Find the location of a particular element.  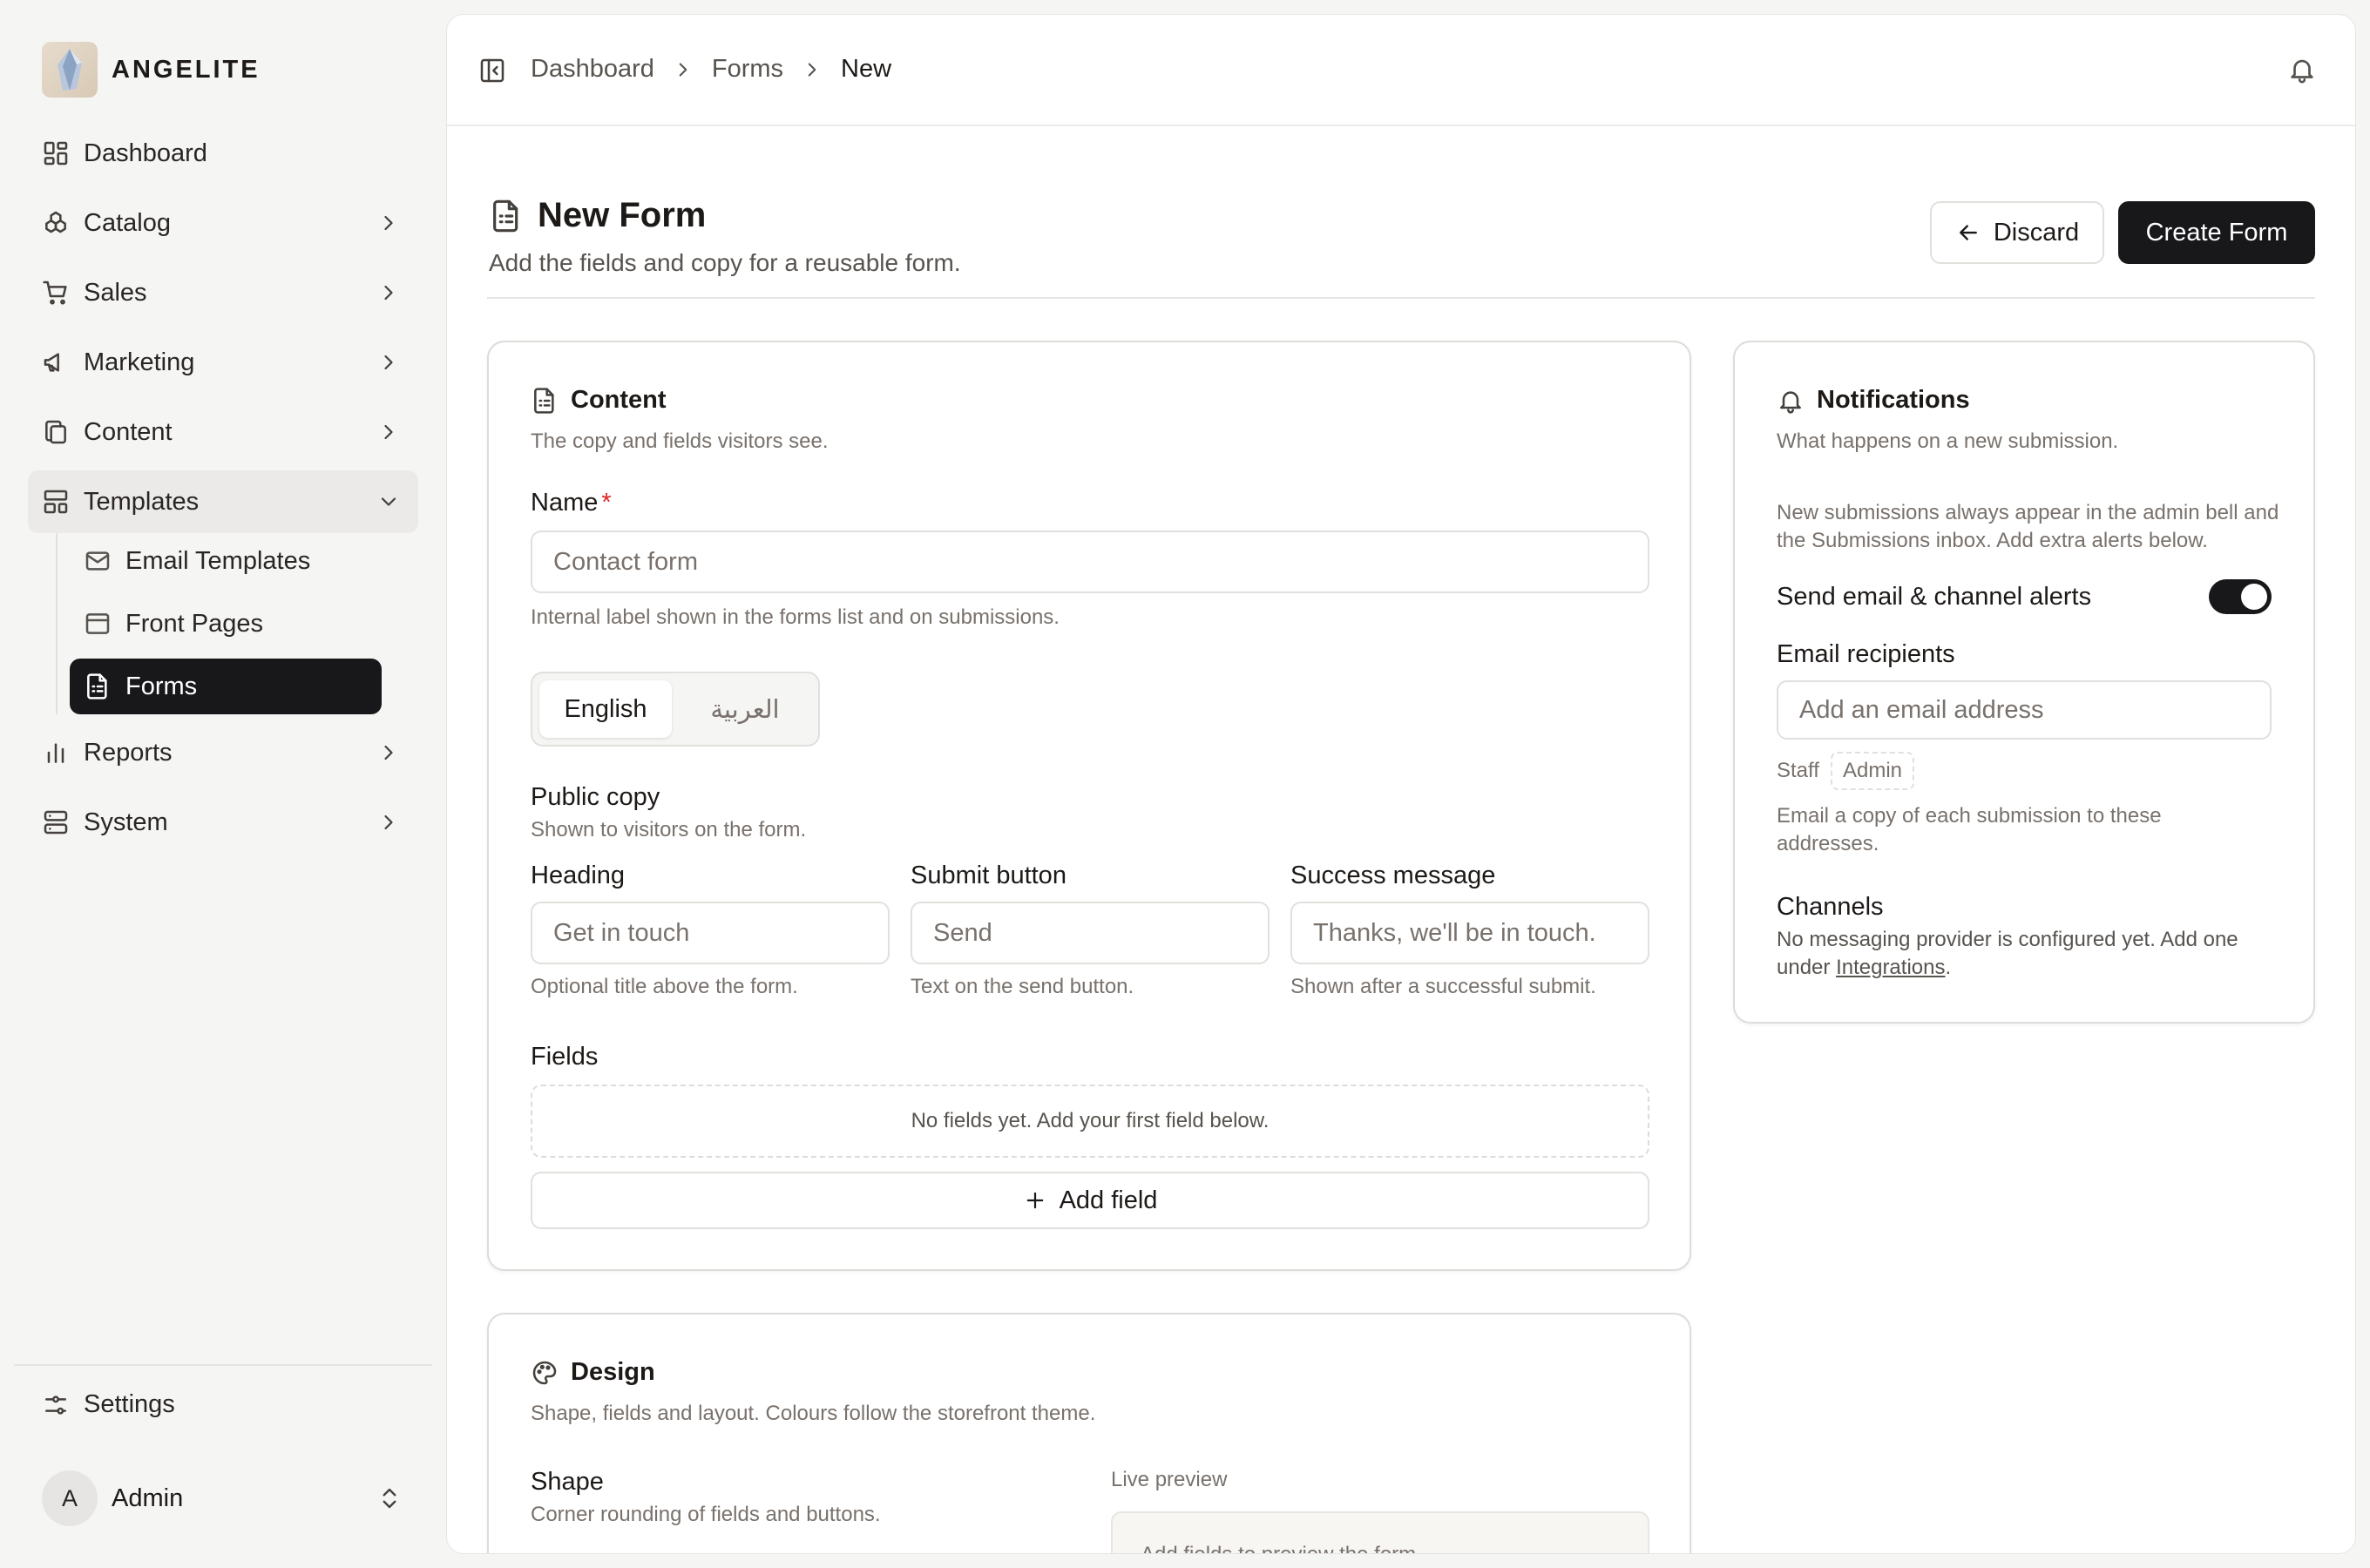

heading-input: Get in touch is located at coordinates (710, 933).